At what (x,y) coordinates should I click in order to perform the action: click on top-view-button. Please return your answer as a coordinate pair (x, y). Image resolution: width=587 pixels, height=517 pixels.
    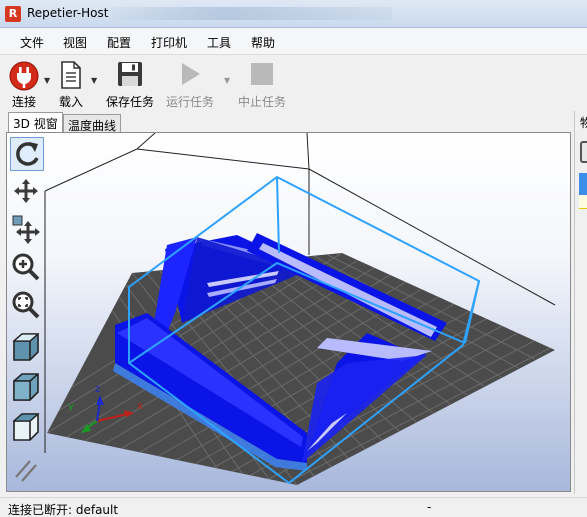
    Looking at the image, I should click on (27, 428).